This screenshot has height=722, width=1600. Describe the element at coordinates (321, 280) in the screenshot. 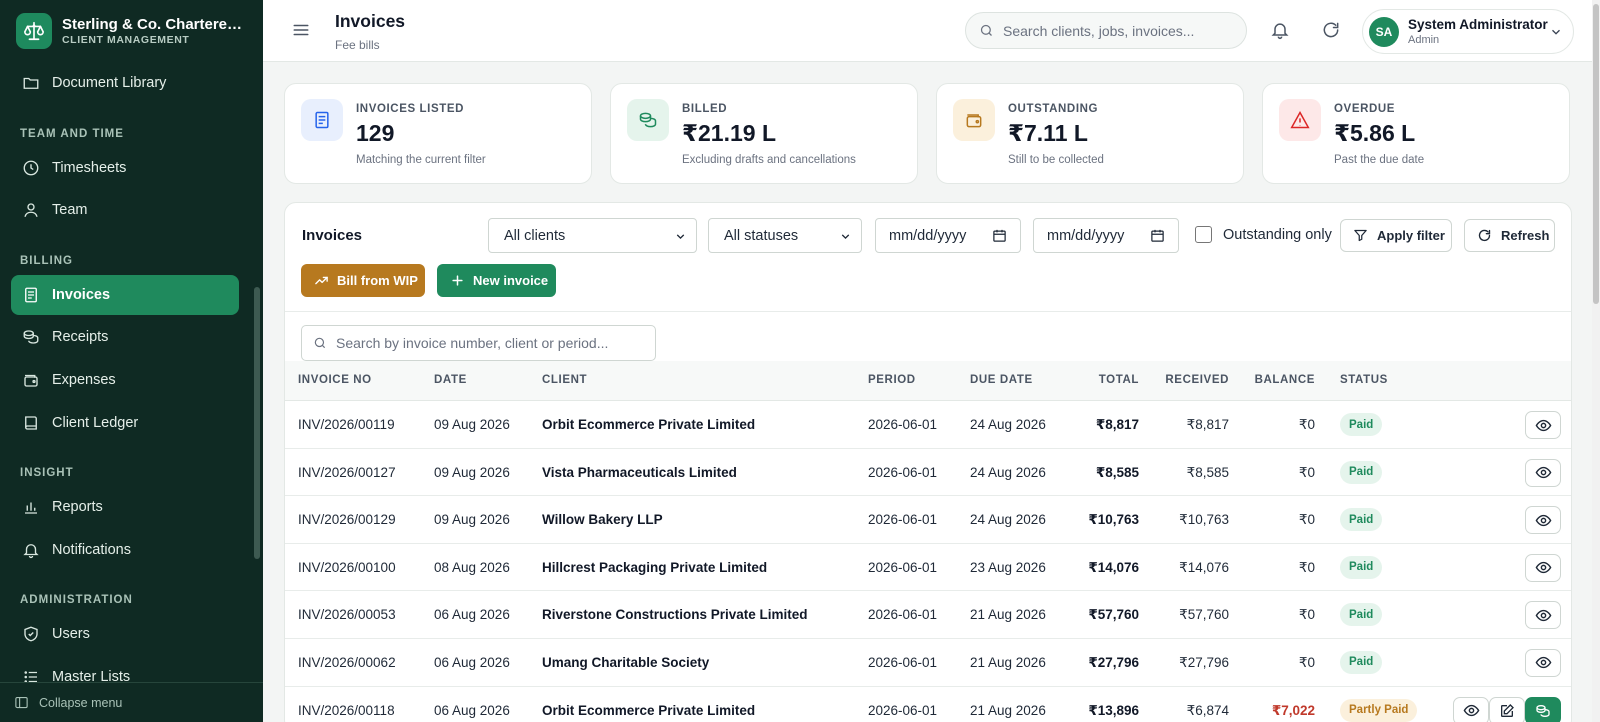

I see `trending-up-icon` at that location.